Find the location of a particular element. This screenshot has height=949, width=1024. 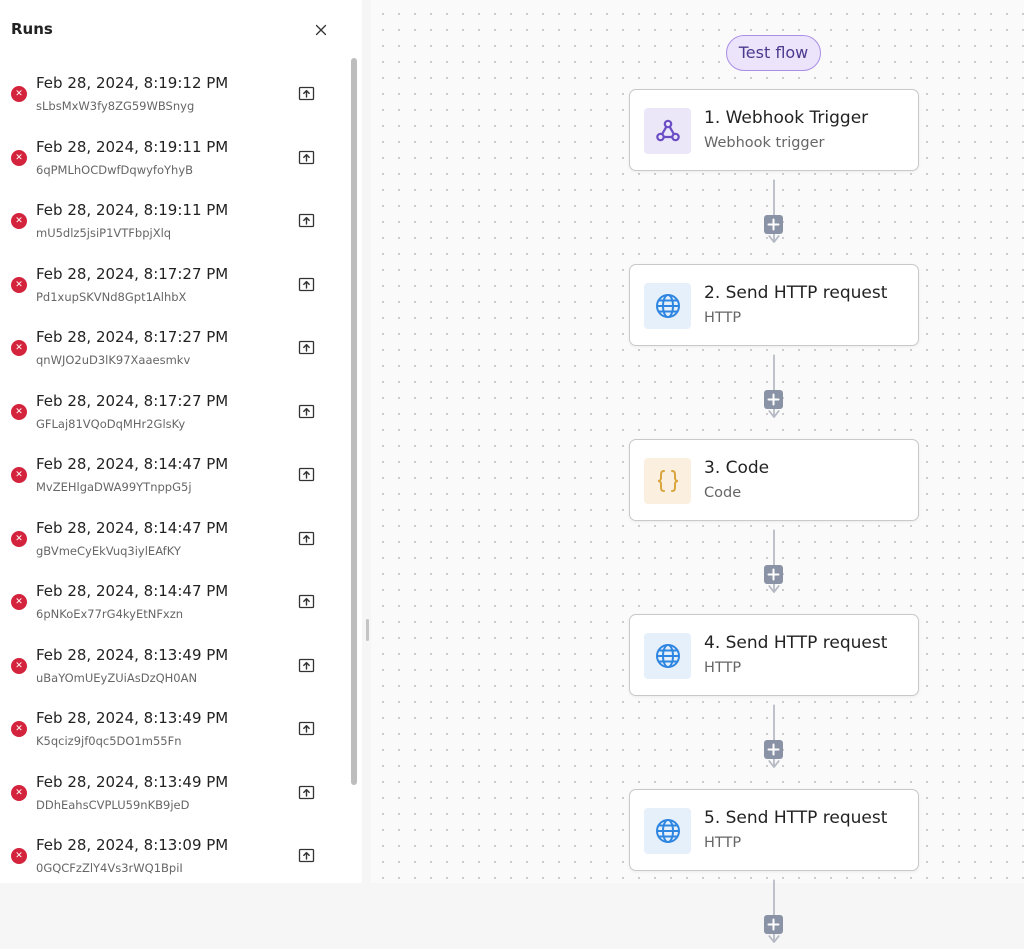

webhook-icon is located at coordinates (667, 130).